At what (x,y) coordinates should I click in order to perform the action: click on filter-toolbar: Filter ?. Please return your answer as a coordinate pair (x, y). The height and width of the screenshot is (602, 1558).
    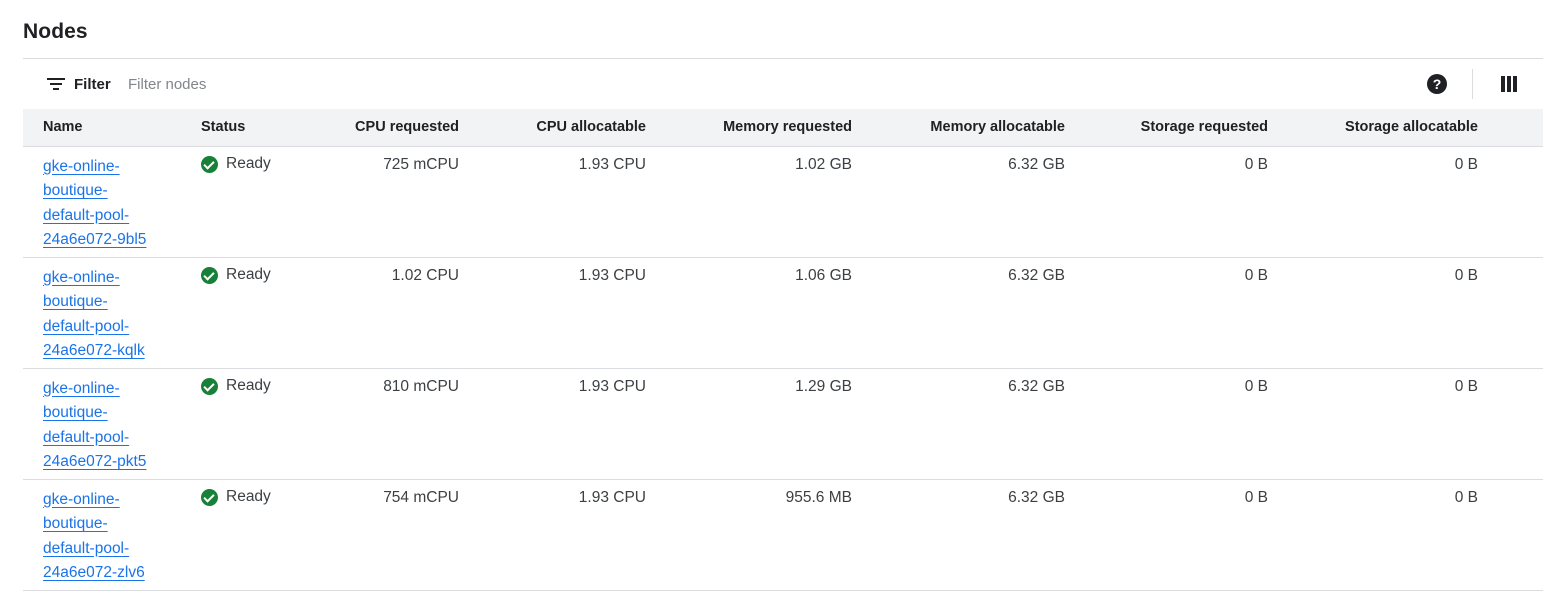
    Looking at the image, I should click on (783, 84).